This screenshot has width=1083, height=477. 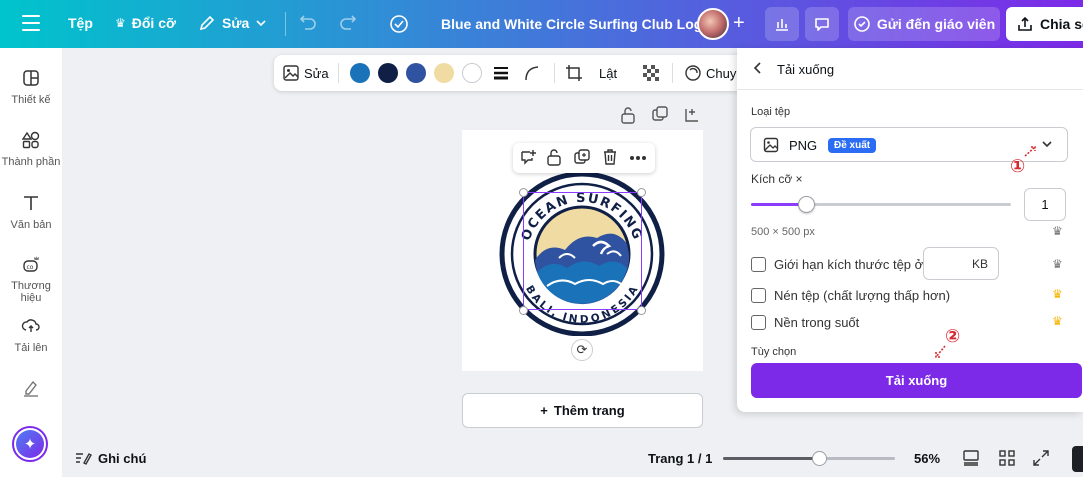 I want to click on transparent-bg-option: Nền trong suốt, so click(x=805, y=322).